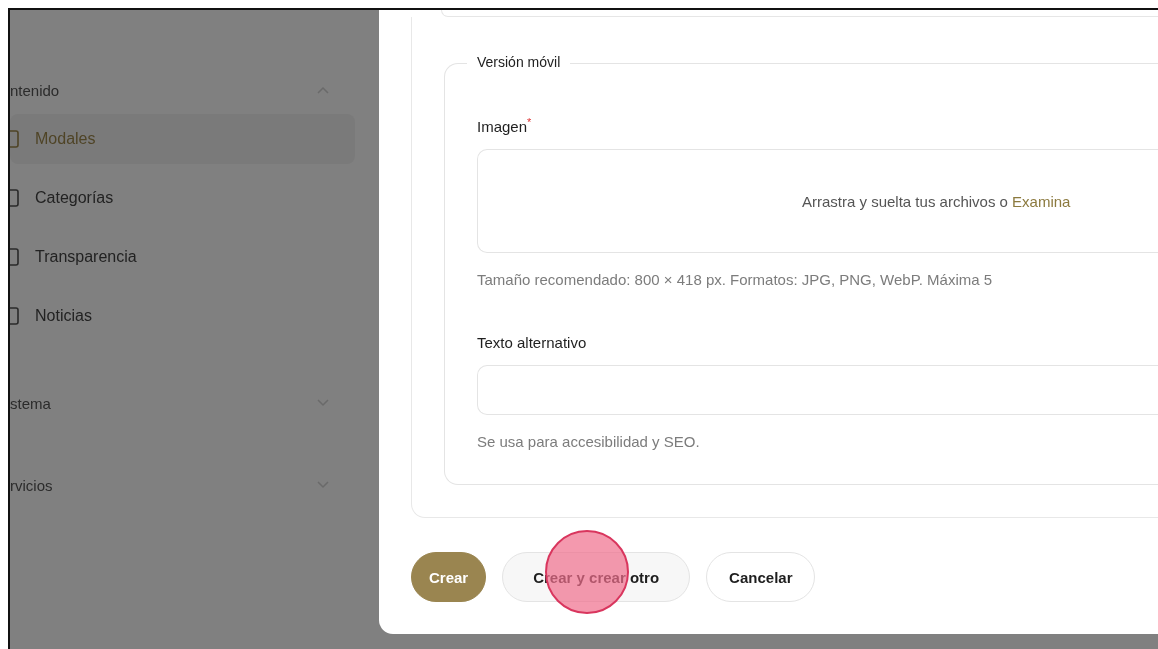 The height and width of the screenshot is (649, 1158). Describe the element at coordinates (735, 279) in the screenshot. I see `field-hint: Tamaño recomendado: 800 × 418 px. Formatos: JPG, PNG, WebP. Máxima 5` at that location.